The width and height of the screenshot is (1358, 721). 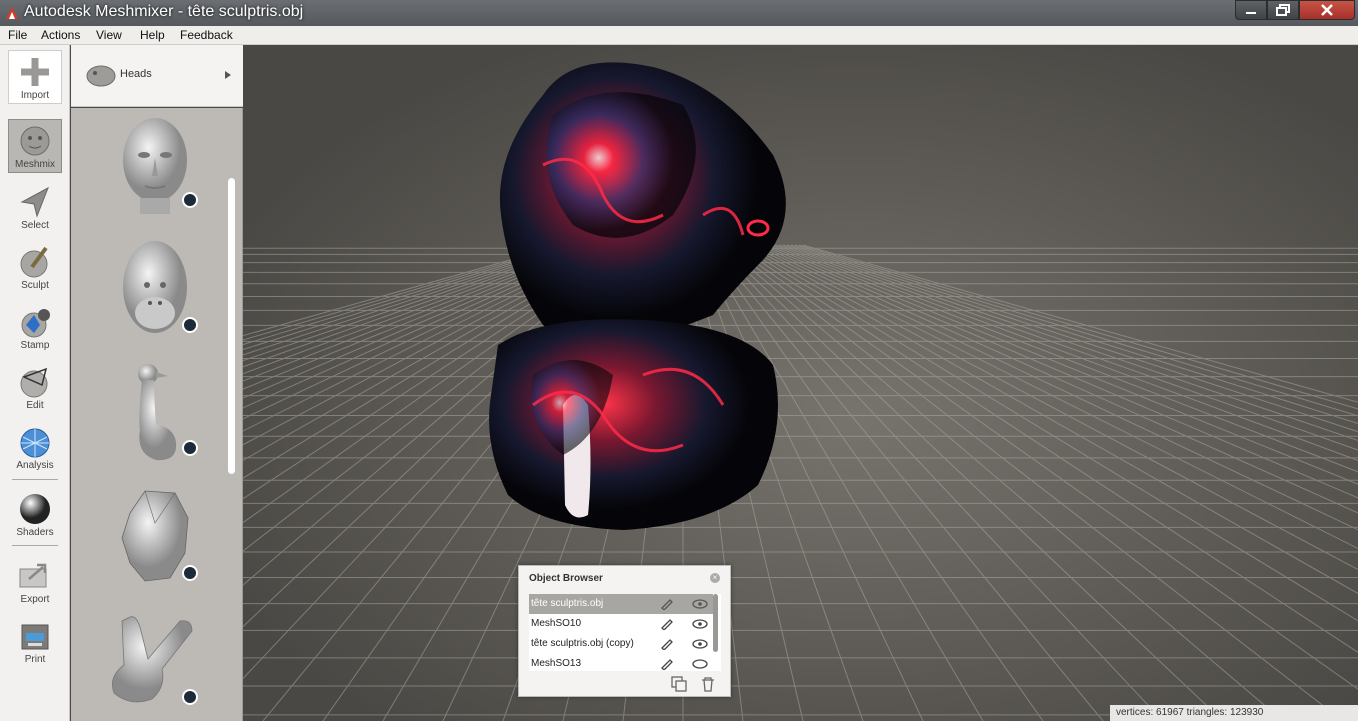 What do you see at coordinates (582, 643) in the screenshot?
I see `object-name: tête sculptris.obj (copy)` at bounding box center [582, 643].